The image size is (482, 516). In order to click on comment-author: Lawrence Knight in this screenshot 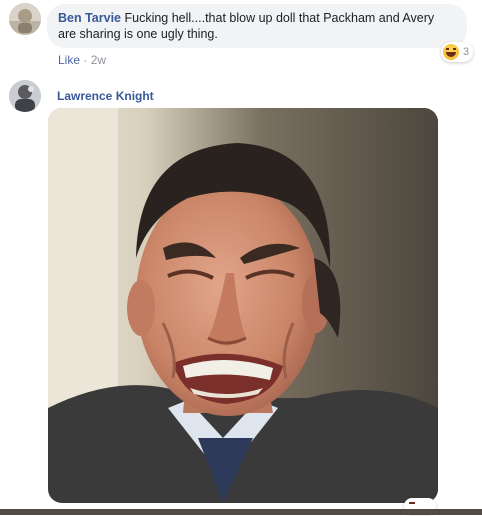, I will do `click(105, 96)`.